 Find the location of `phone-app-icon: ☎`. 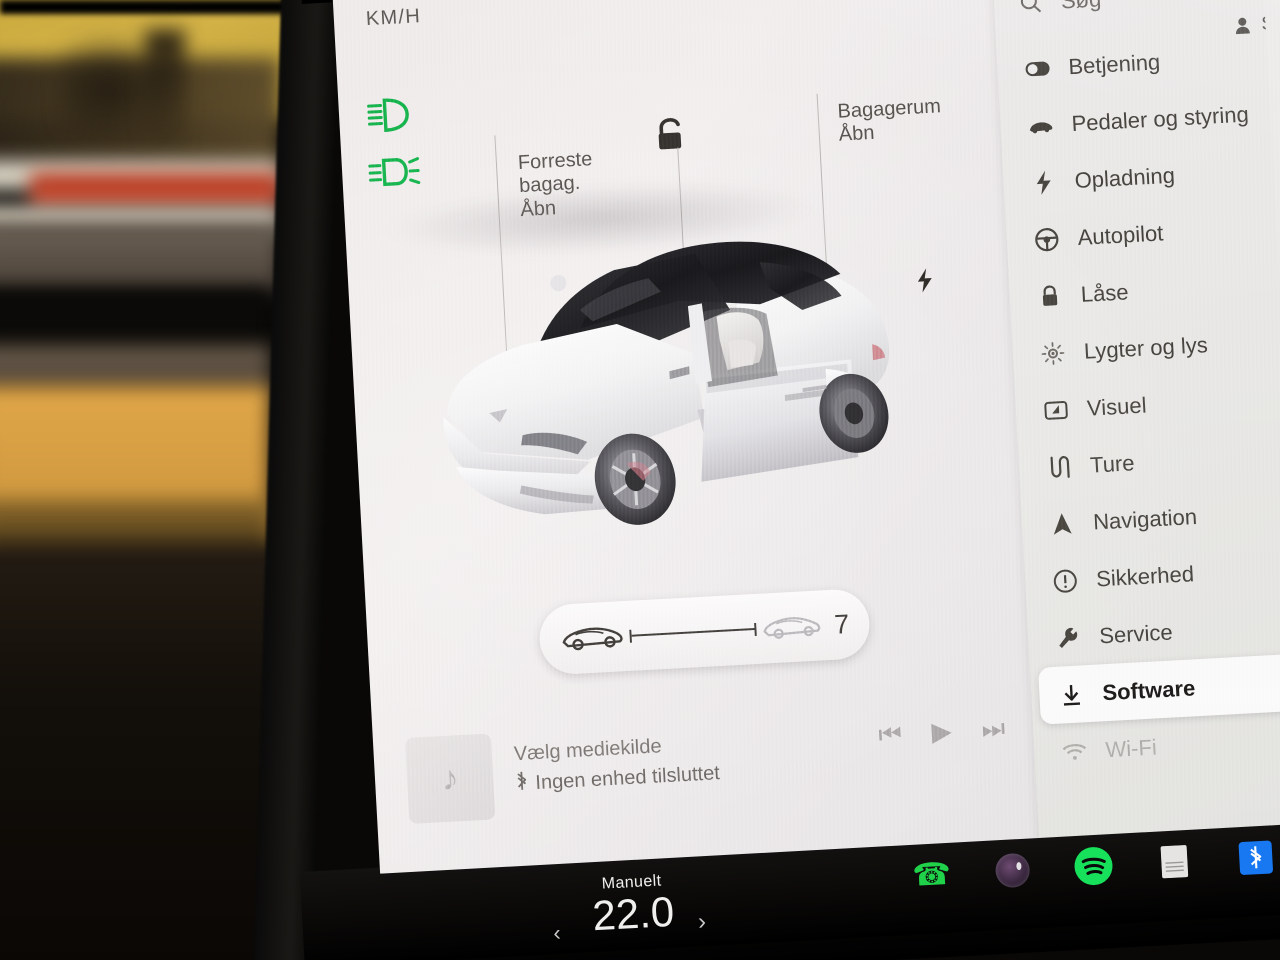

phone-app-icon: ☎ is located at coordinates (932, 875).